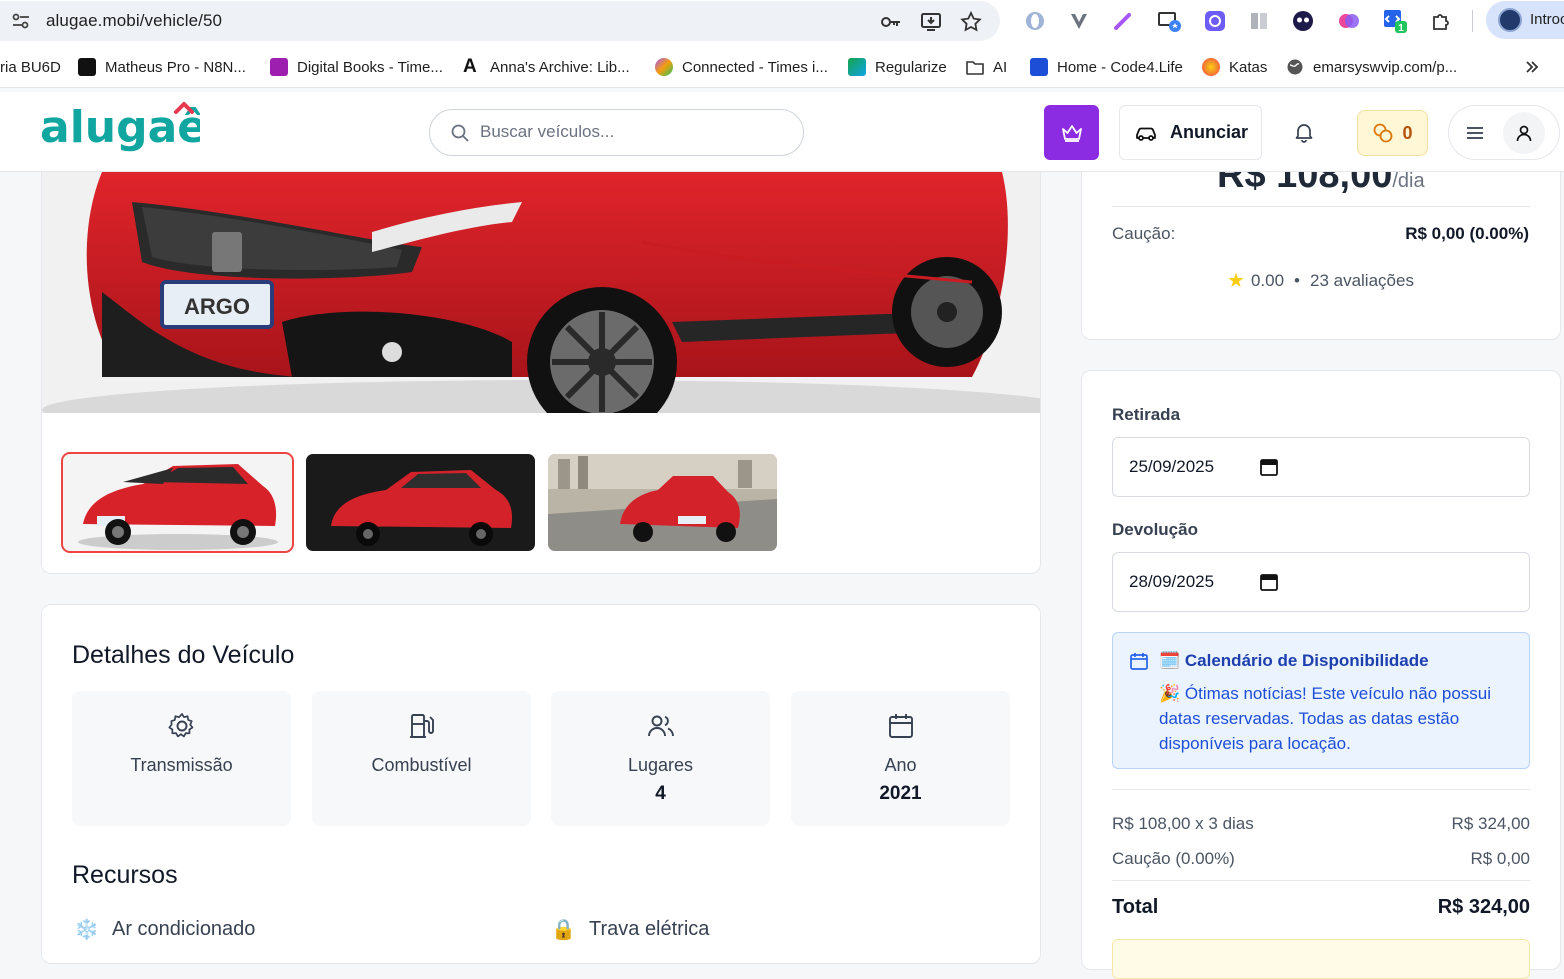 The height and width of the screenshot is (979, 1564). Describe the element at coordinates (1349, 21) in the screenshot. I see `extension-brain-icon` at that location.